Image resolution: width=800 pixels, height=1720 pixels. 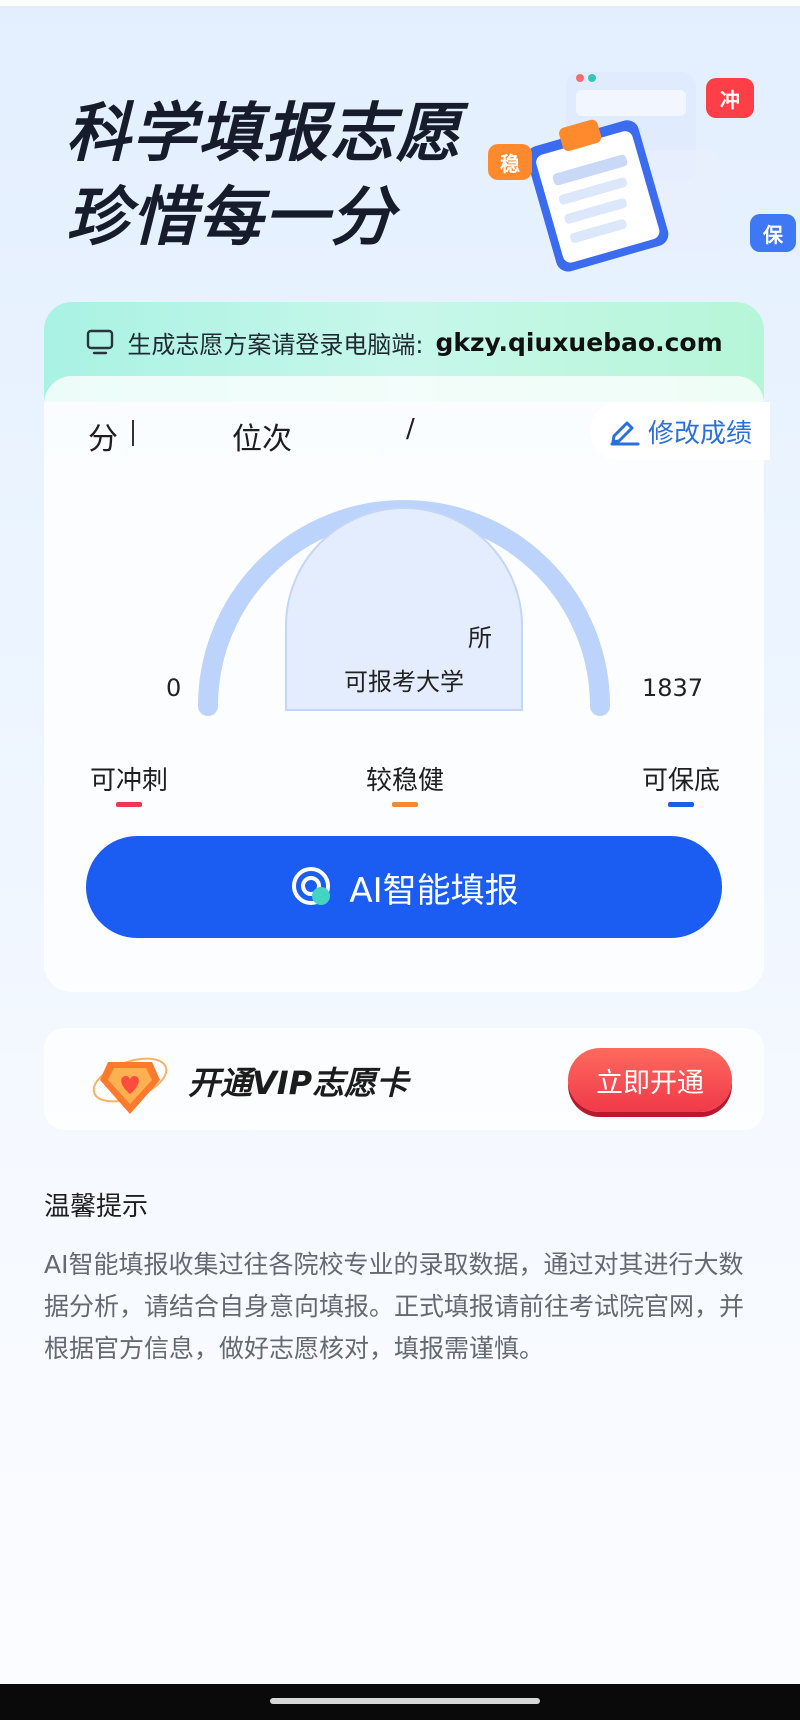 What do you see at coordinates (129, 781) in the screenshot?
I see `legend-label: 可冲刺` at bounding box center [129, 781].